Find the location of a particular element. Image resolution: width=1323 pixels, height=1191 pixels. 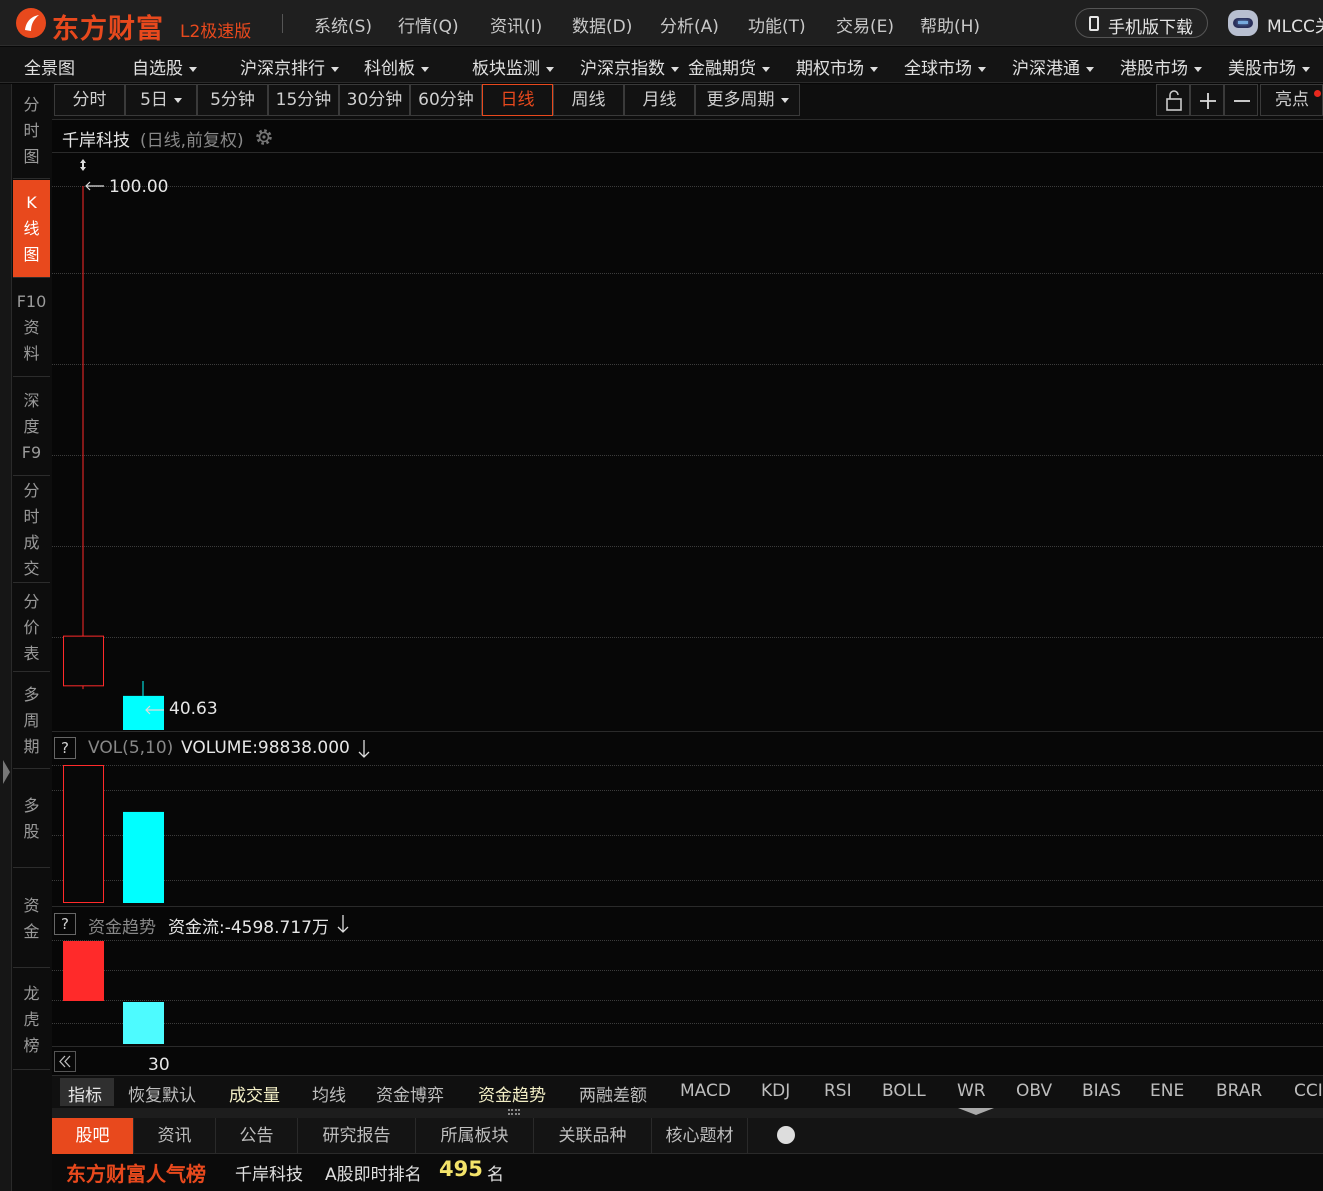

indicator-tab: 均线 is located at coordinates (329, 1093).